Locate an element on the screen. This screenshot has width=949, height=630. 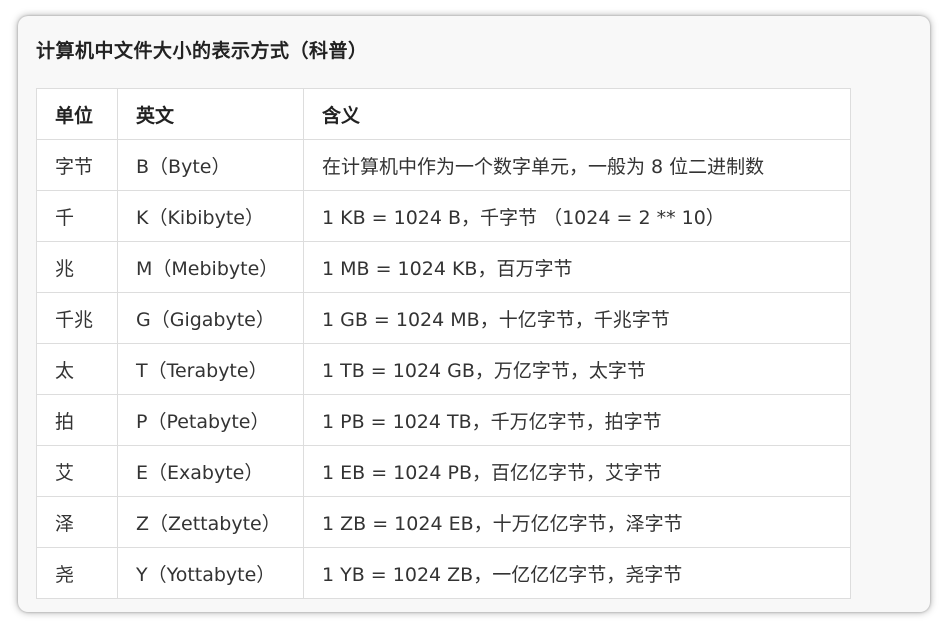
cell-english: Y（Yottabyte） is located at coordinates (210, 573).